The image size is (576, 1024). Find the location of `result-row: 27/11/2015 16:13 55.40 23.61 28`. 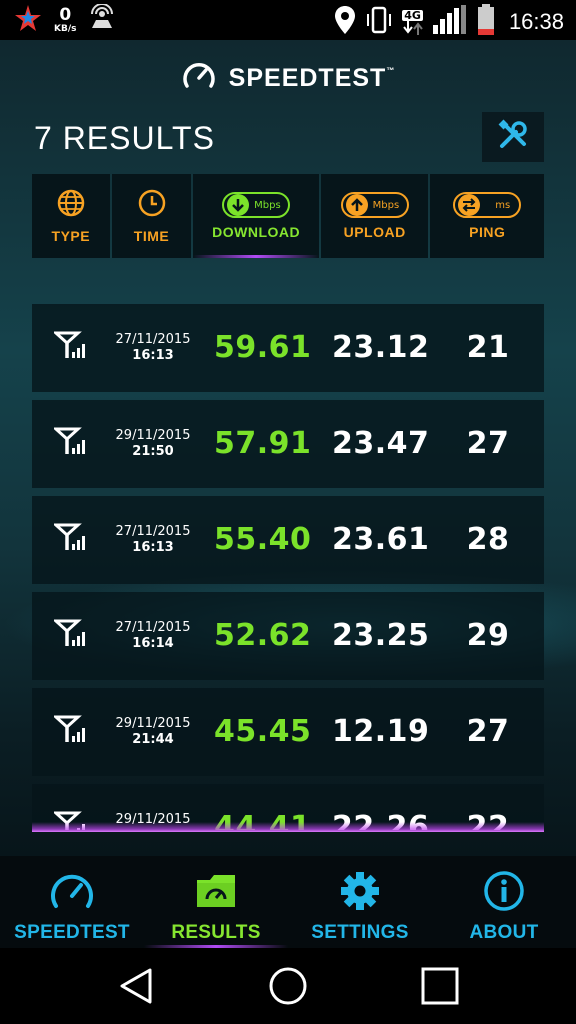

result-row: 27/11/2015 16:13 55.40 23.61 28 is located at coordinates (288, 540).